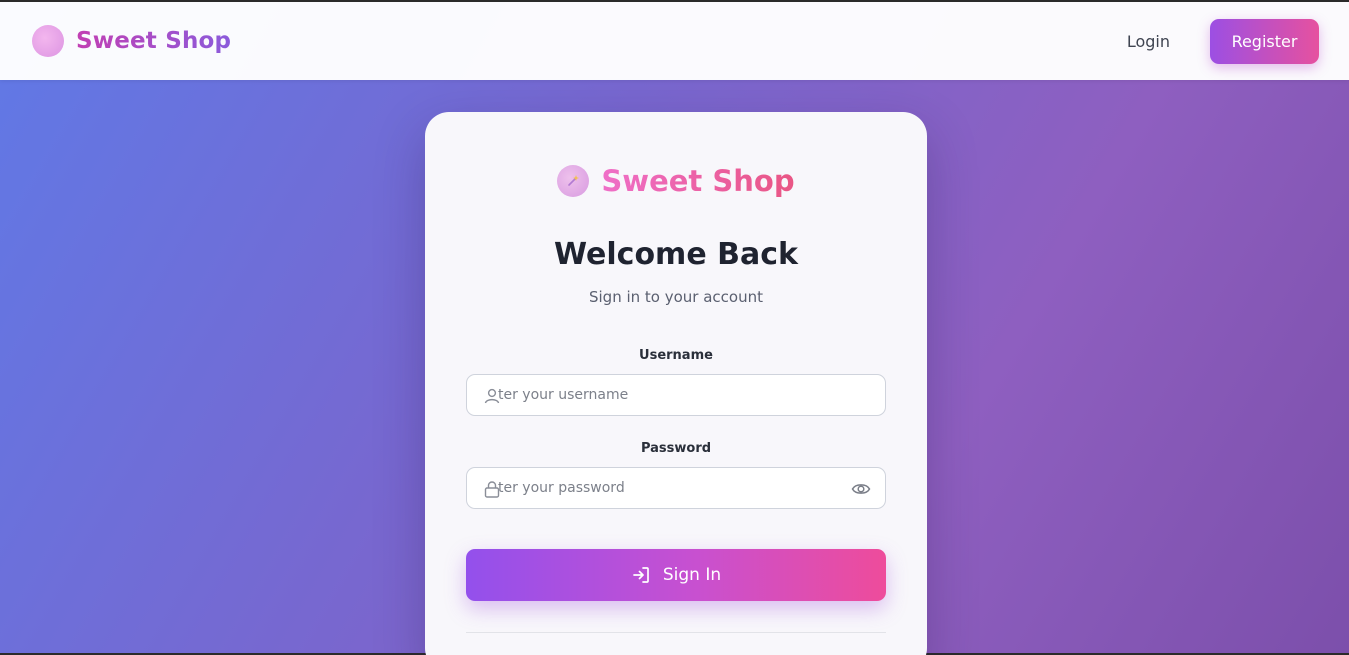 The width and height of the screenshot is (1349, 655). Describe the element at coordinates (861, 489) in the screenshot. I see `eye-icon` at that location.